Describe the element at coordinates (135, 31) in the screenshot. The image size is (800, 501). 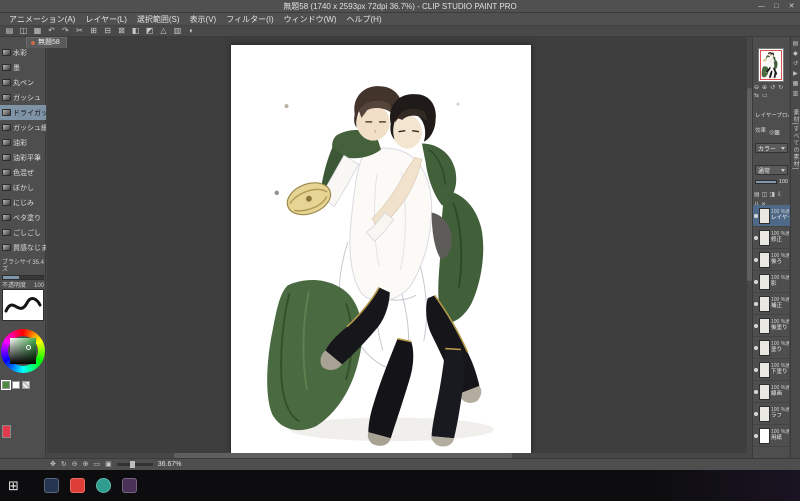
I see `fill-icon: ◧` at that location.